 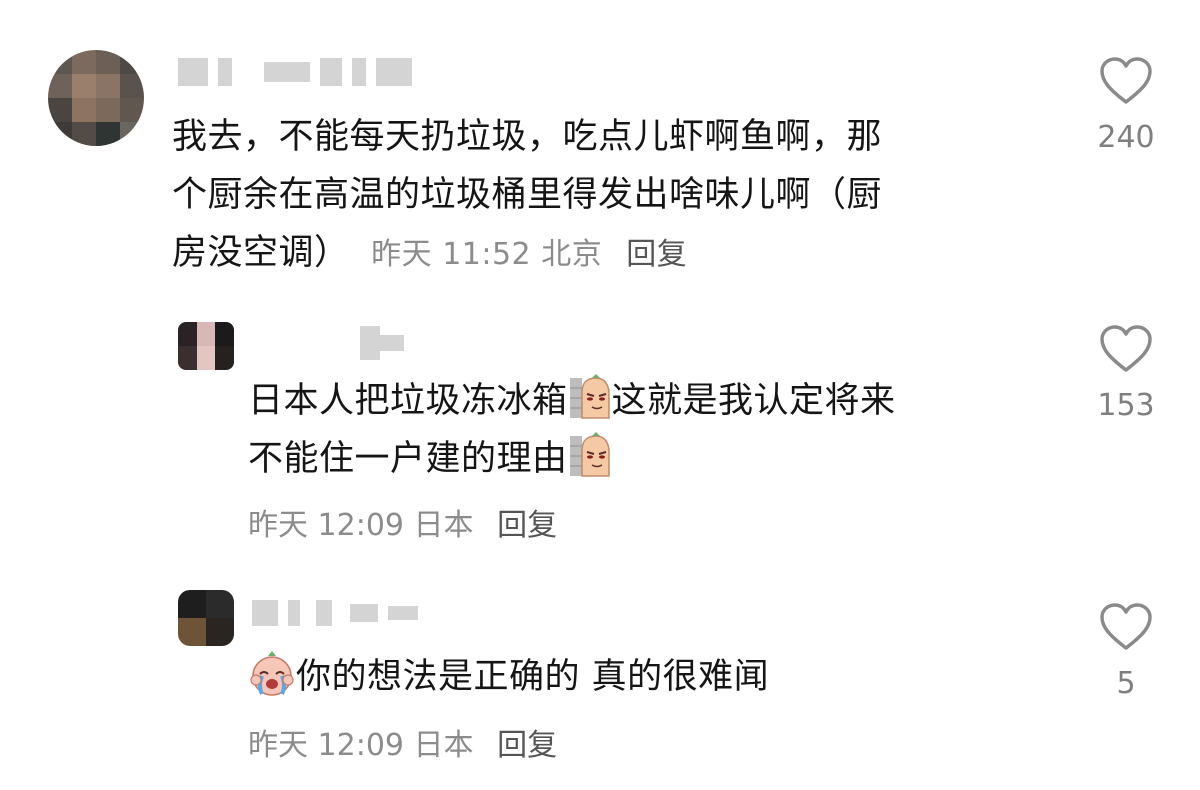 What do you see at coordinates (408, 401) in the screenshot?
I see `comment-text-fragment: 日本人把垃圾冻冰箱` at bounding box center [408, 401].